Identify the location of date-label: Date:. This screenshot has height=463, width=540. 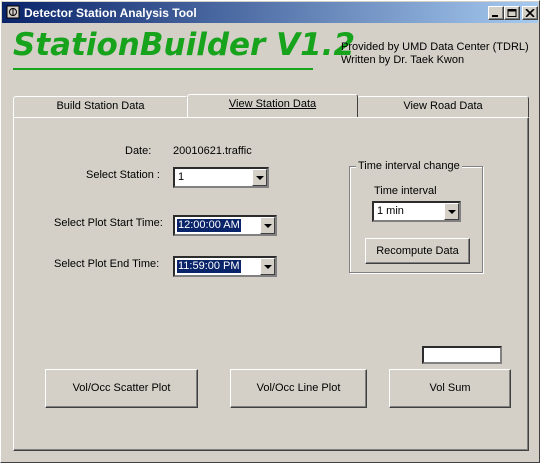
(138, 151).